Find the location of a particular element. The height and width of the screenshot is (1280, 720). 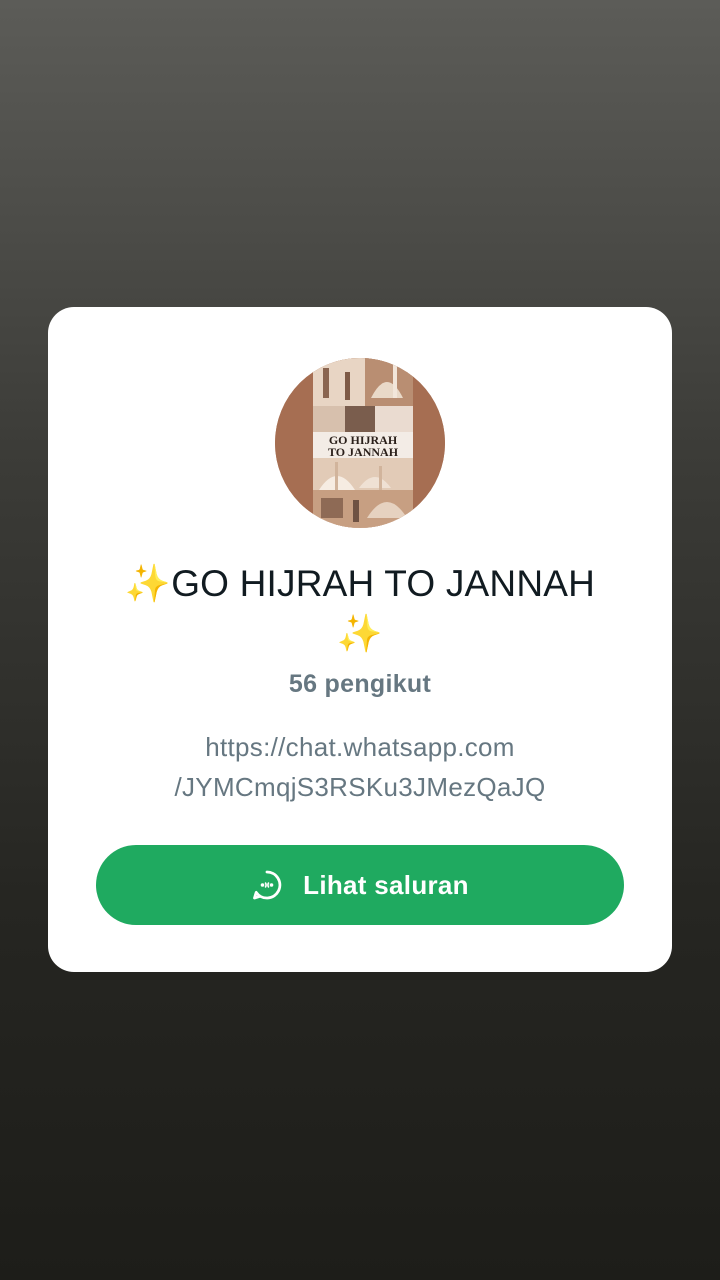

follower-count: 56 pengikut is located at coordinates (360, 684).